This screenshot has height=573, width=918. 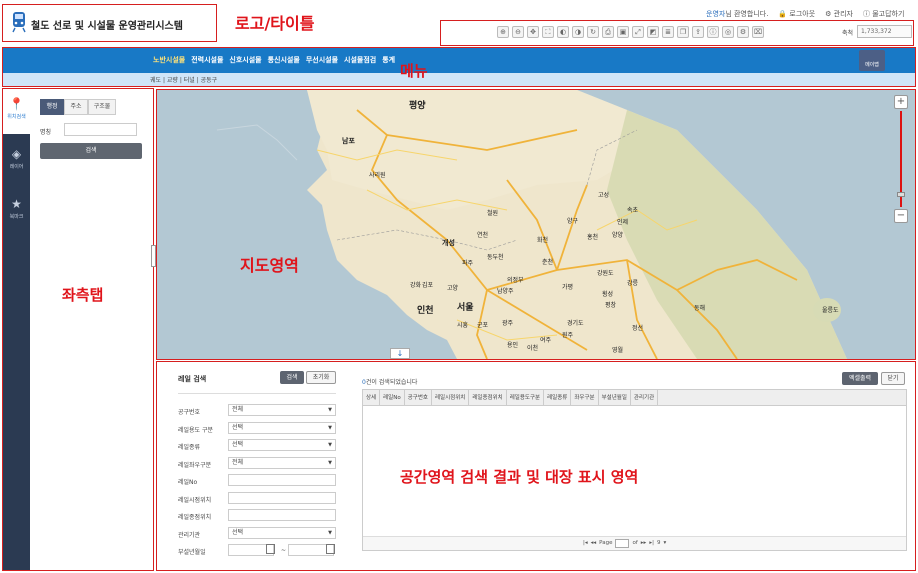 What do you see at coordinates (563, 32) in the screenshot?
I see `prev-extent-icon: ◐` at bounding box center [563, 32].